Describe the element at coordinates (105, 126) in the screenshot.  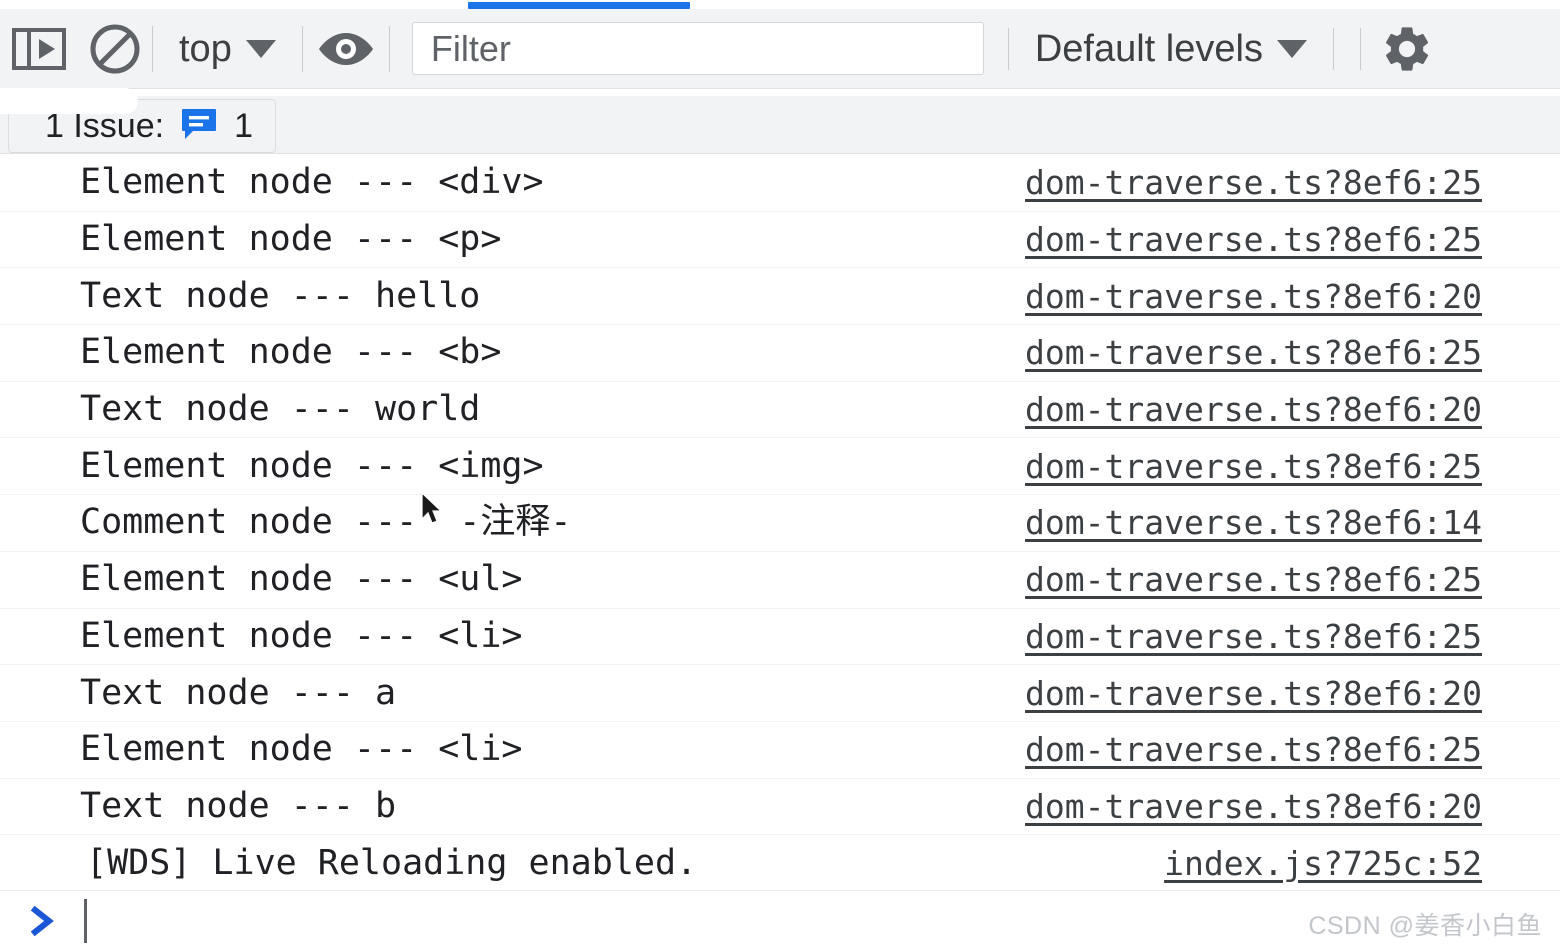
I see `issues-label: 1 Issue:` at that location.